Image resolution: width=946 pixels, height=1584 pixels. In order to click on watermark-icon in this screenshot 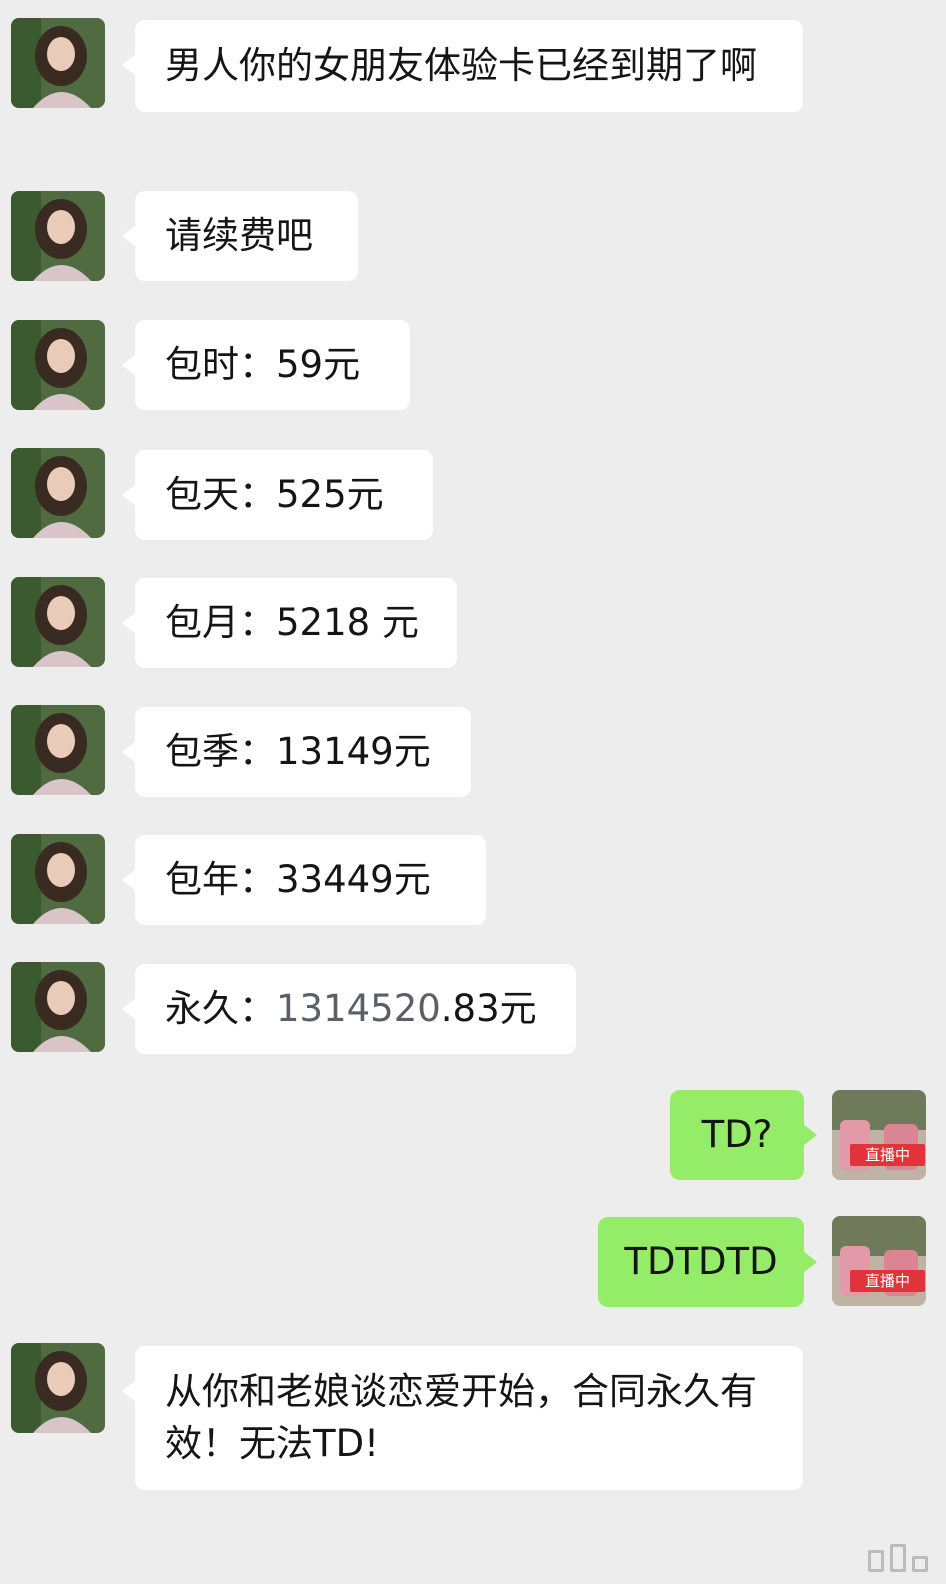, I will do `click(898, 1558)`.